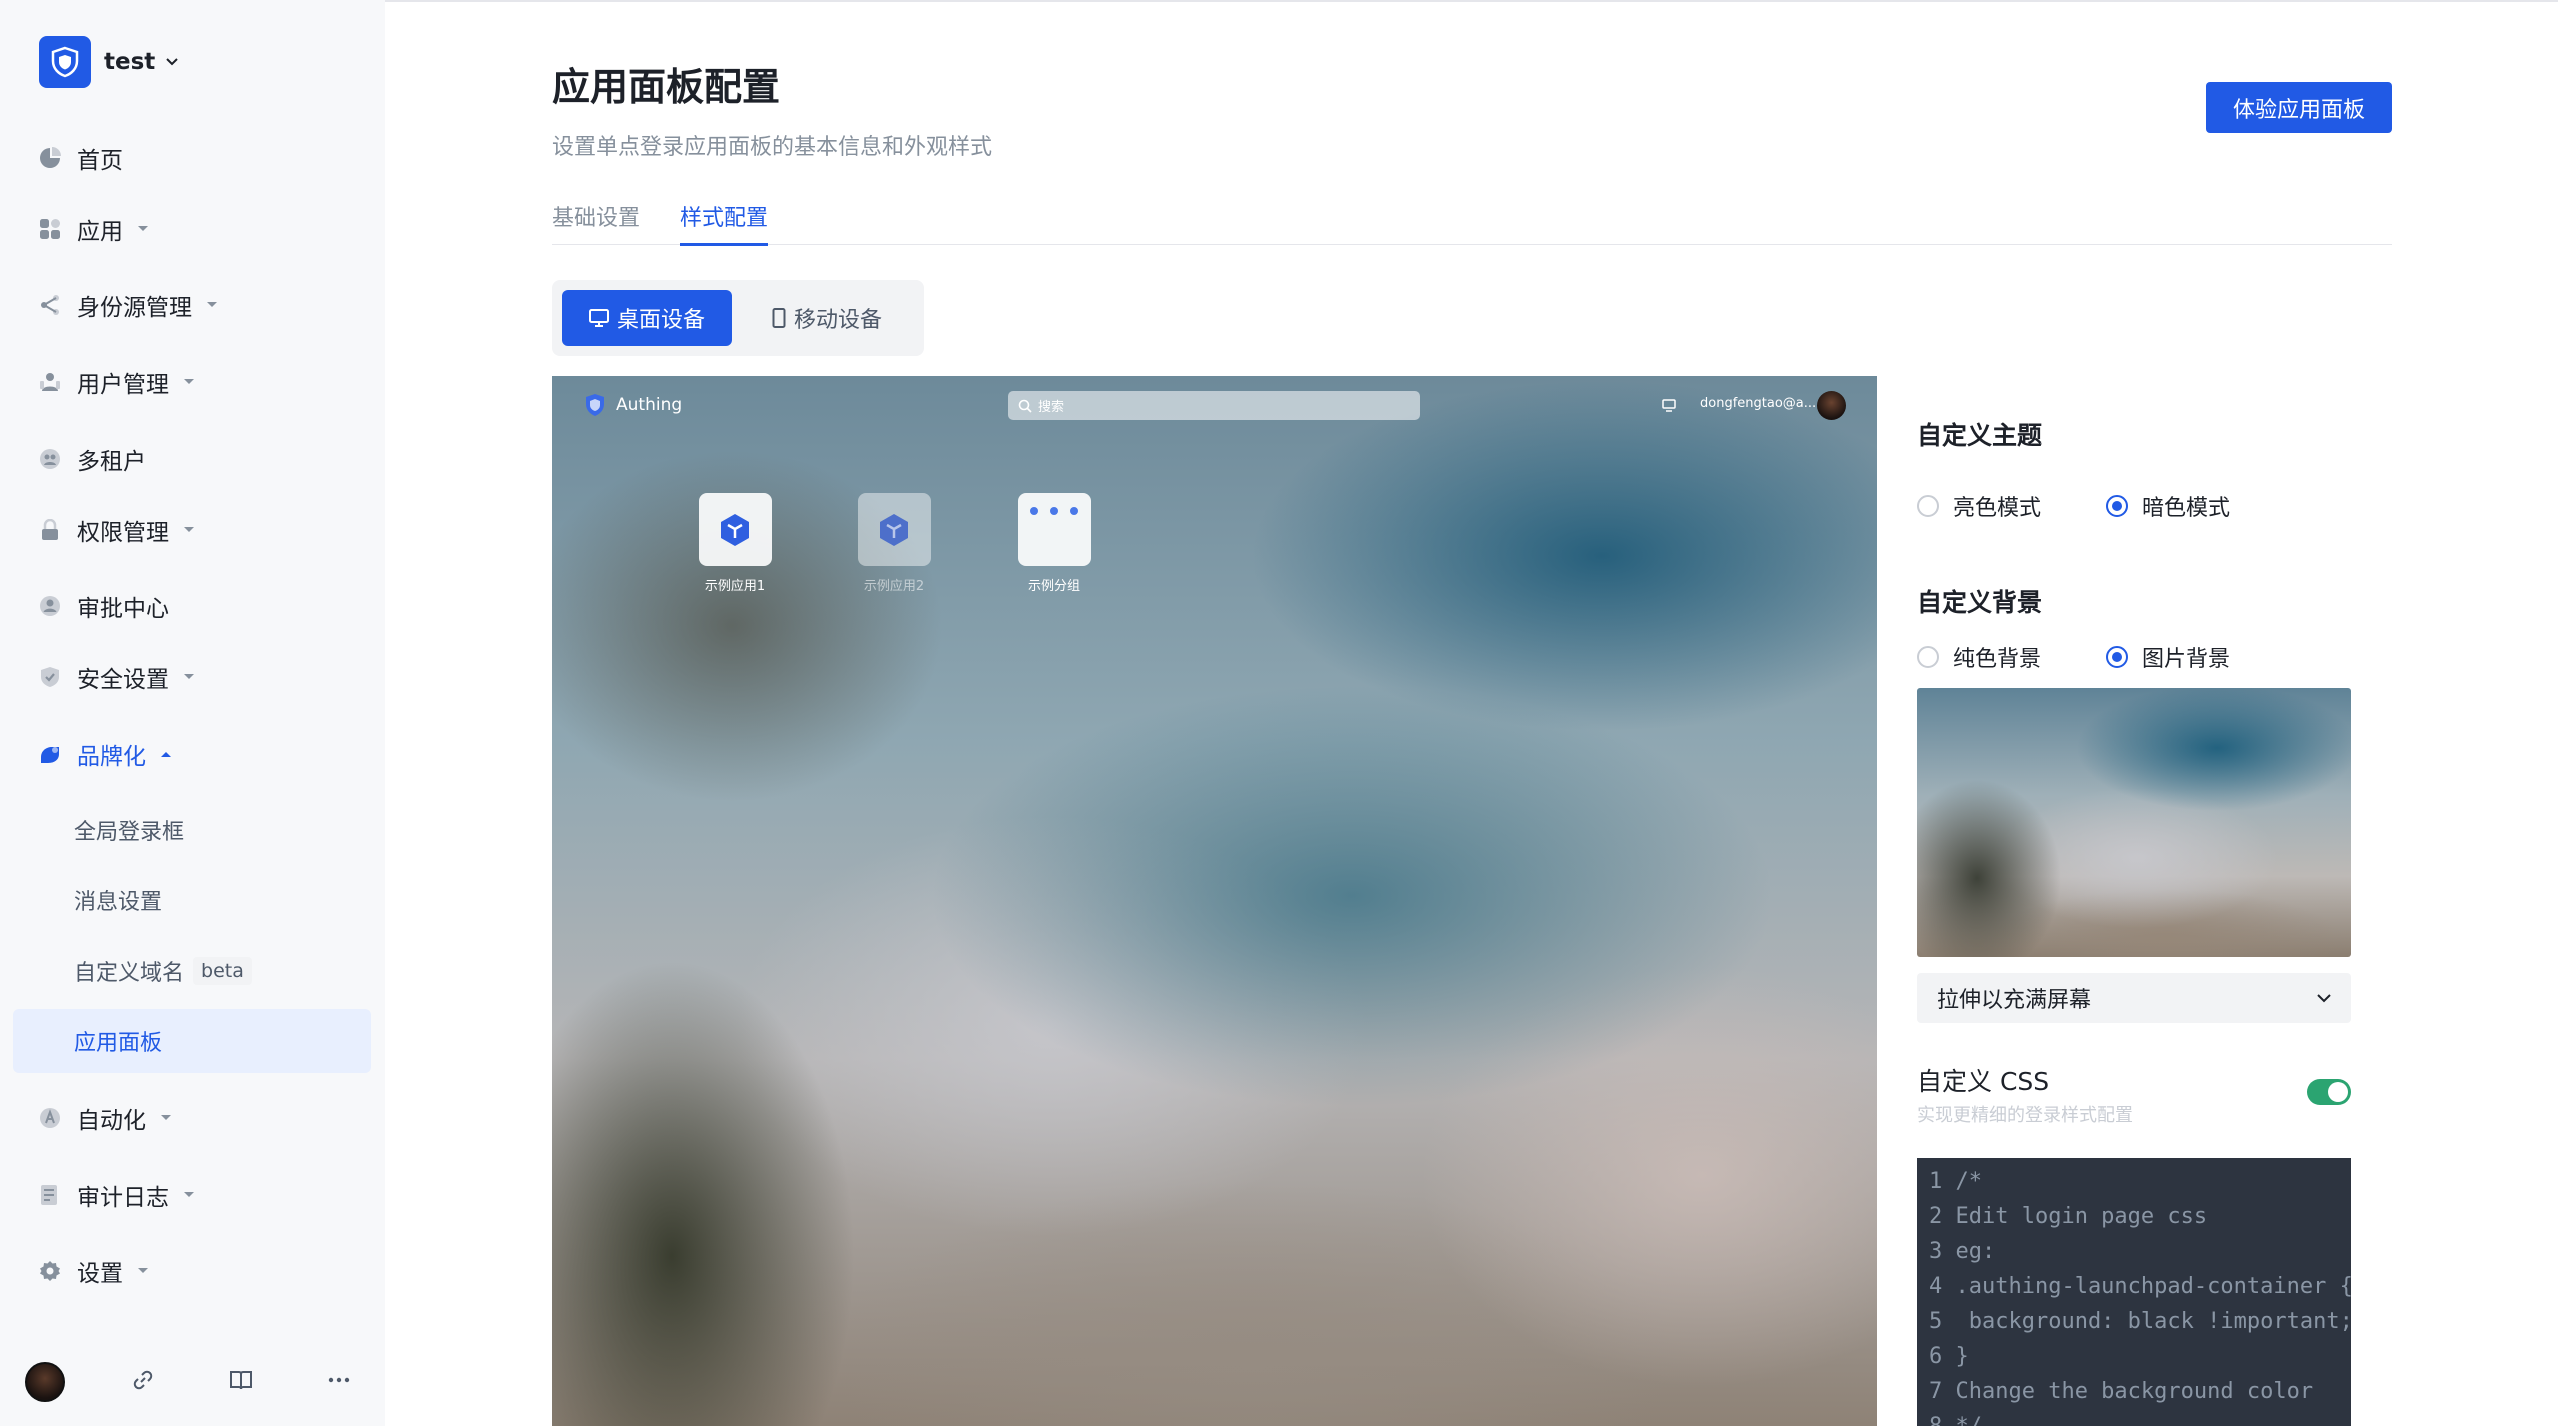 The width and height of the screenshot is (2558, 1426). I want to click on lock-icon, so click(50, 530).